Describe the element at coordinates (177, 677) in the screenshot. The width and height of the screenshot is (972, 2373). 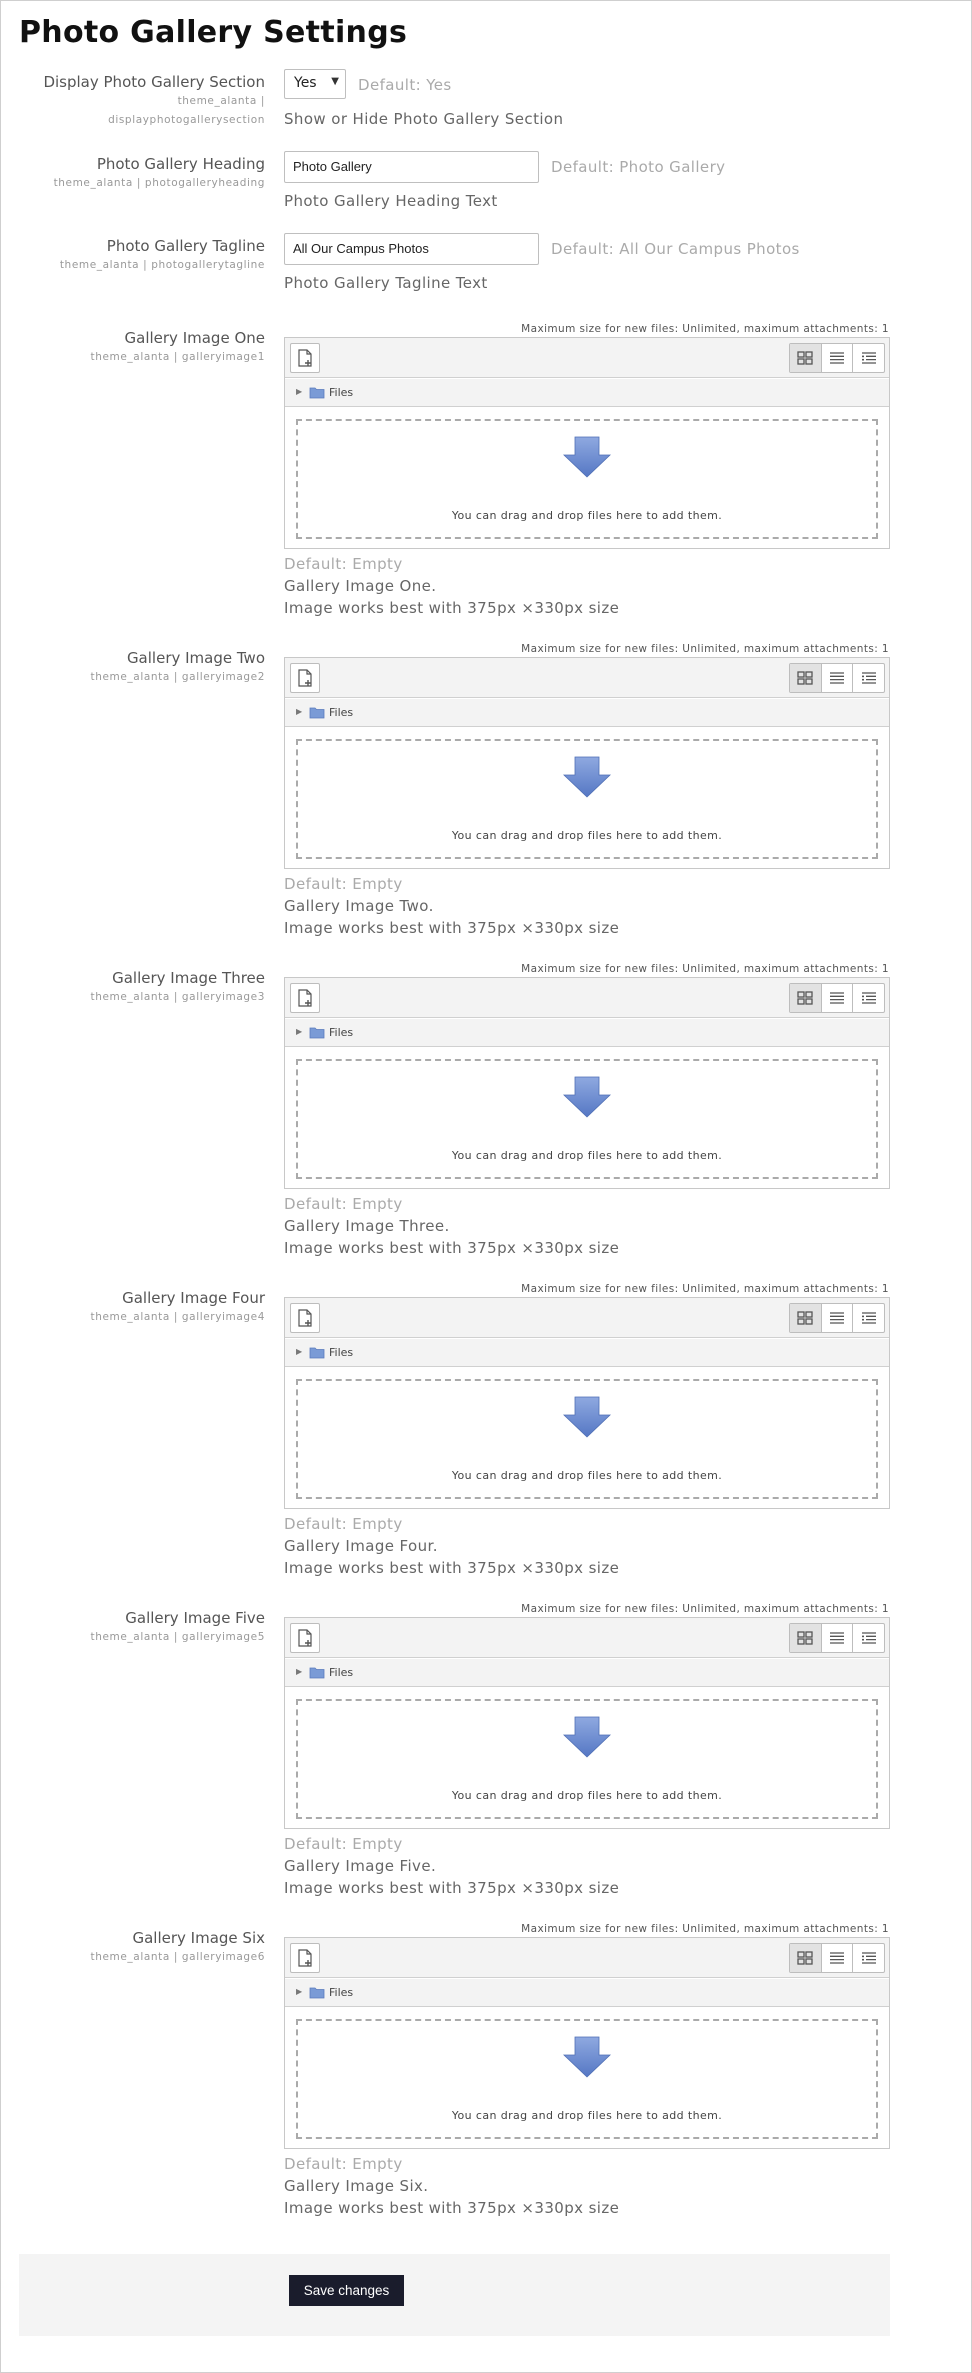
I see `setting-key: theme_alanta | galleryimage2` at that location.